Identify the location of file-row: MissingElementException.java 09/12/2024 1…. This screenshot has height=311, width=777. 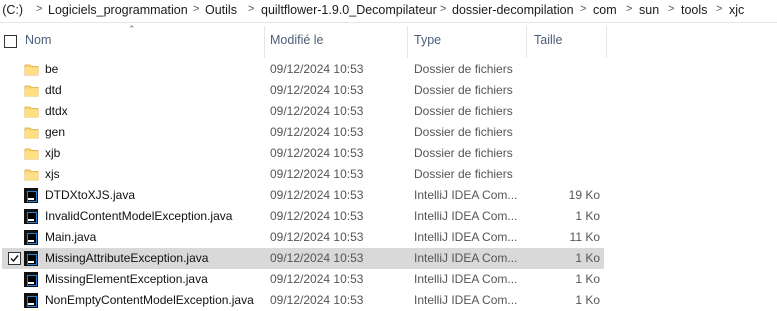
(388, 279).